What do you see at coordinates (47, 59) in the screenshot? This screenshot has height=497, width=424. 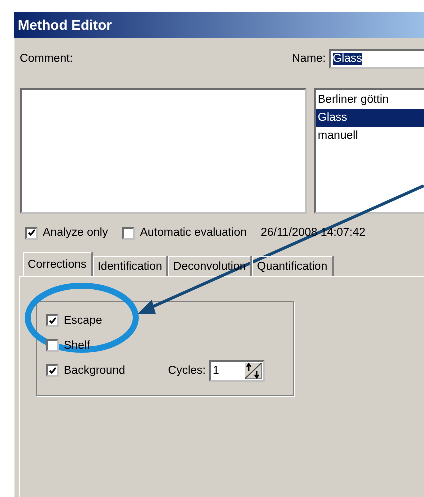 I see `comment-label: Comment:` at bounding box center [47, 59].